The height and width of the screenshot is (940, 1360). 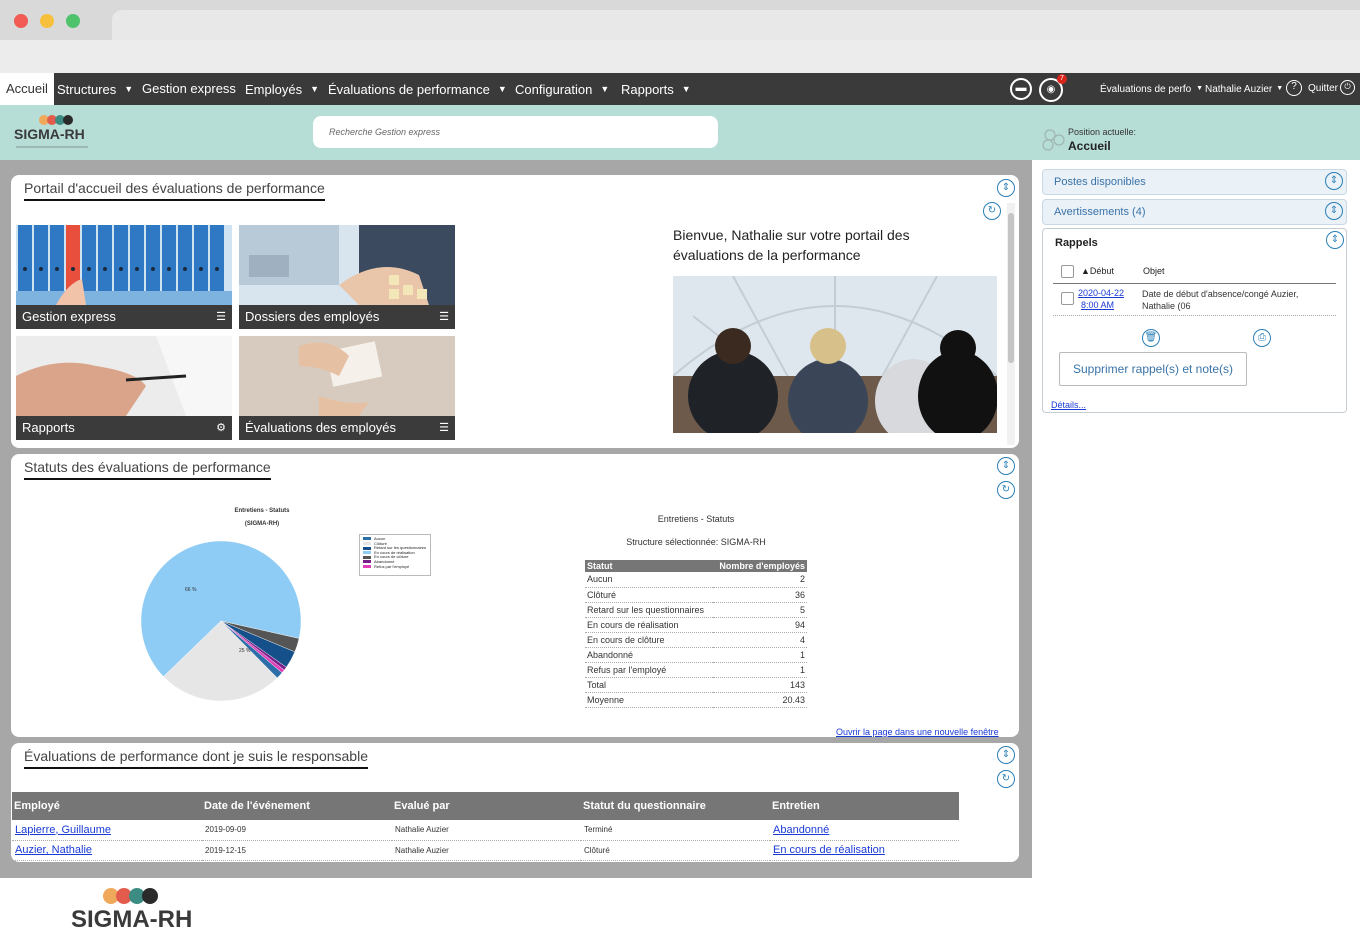 I want to click on tile-label: Rapports, so click(x=124, y=428).